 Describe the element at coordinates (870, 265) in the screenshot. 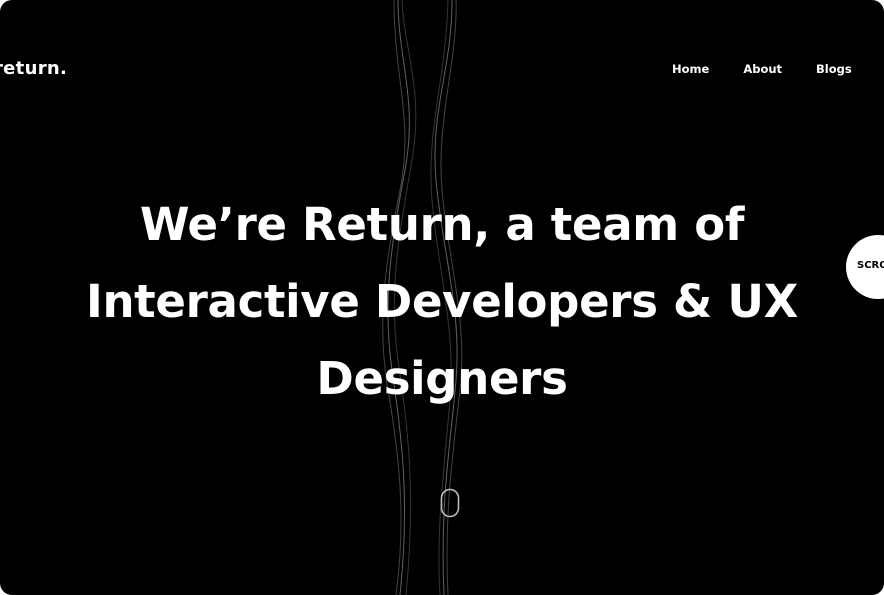

I see `scroll-badge-label: SCRO` at that location.